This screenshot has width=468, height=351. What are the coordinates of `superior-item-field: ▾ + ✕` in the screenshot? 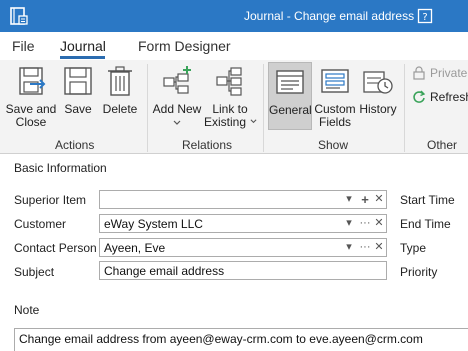 It's located at (243, 199).